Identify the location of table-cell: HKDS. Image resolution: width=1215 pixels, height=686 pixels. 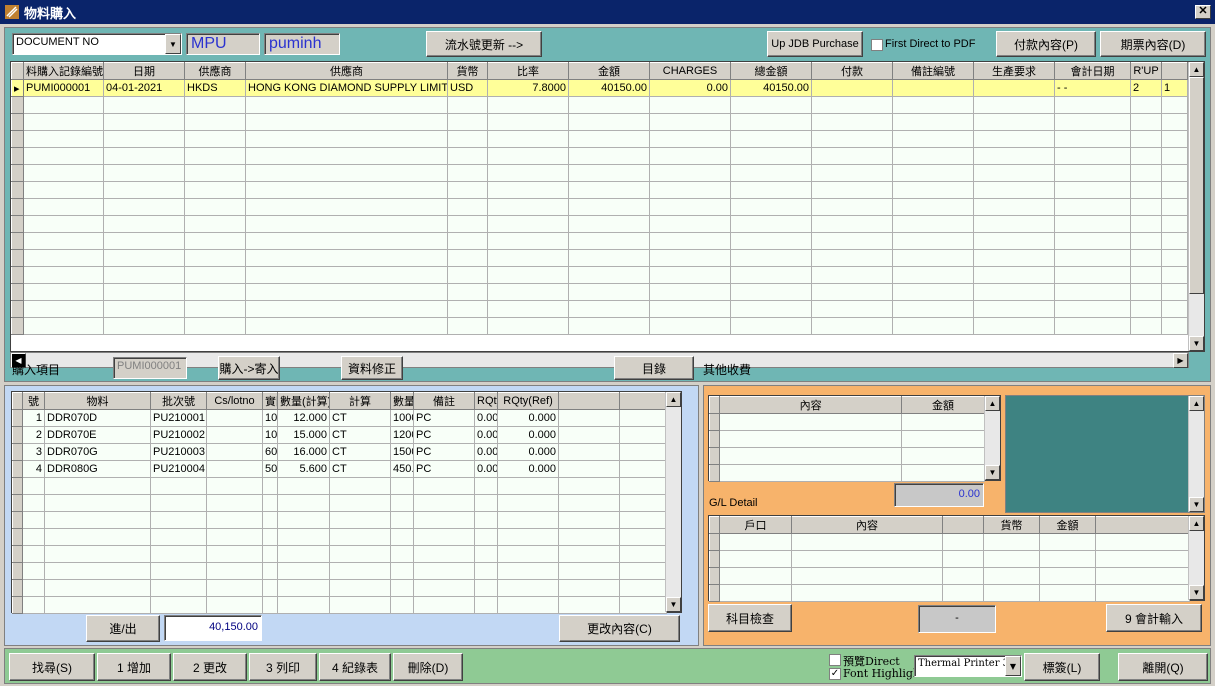
(215, 88).